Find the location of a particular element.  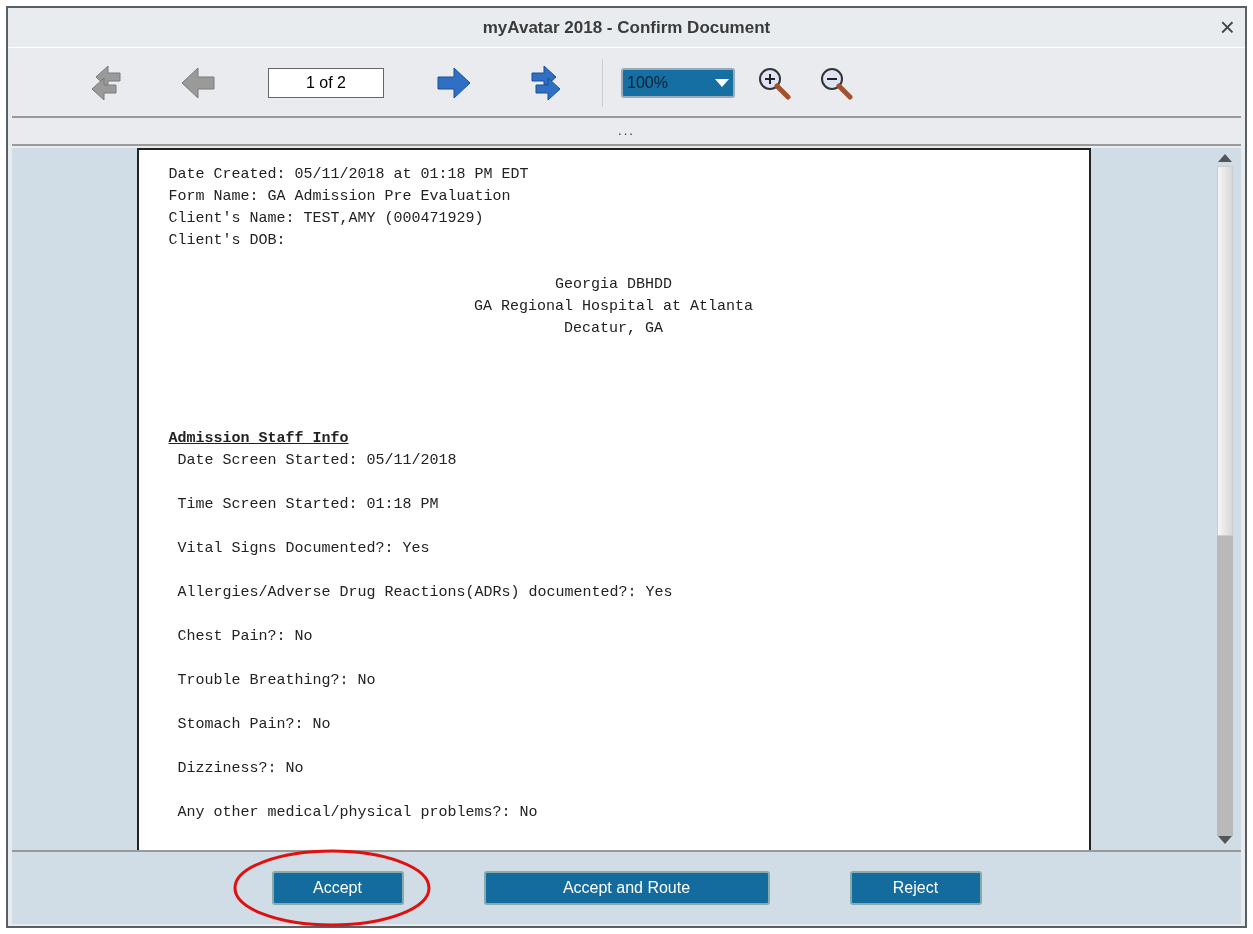

scroll-up-icon is located at coordinates (1225, 157).